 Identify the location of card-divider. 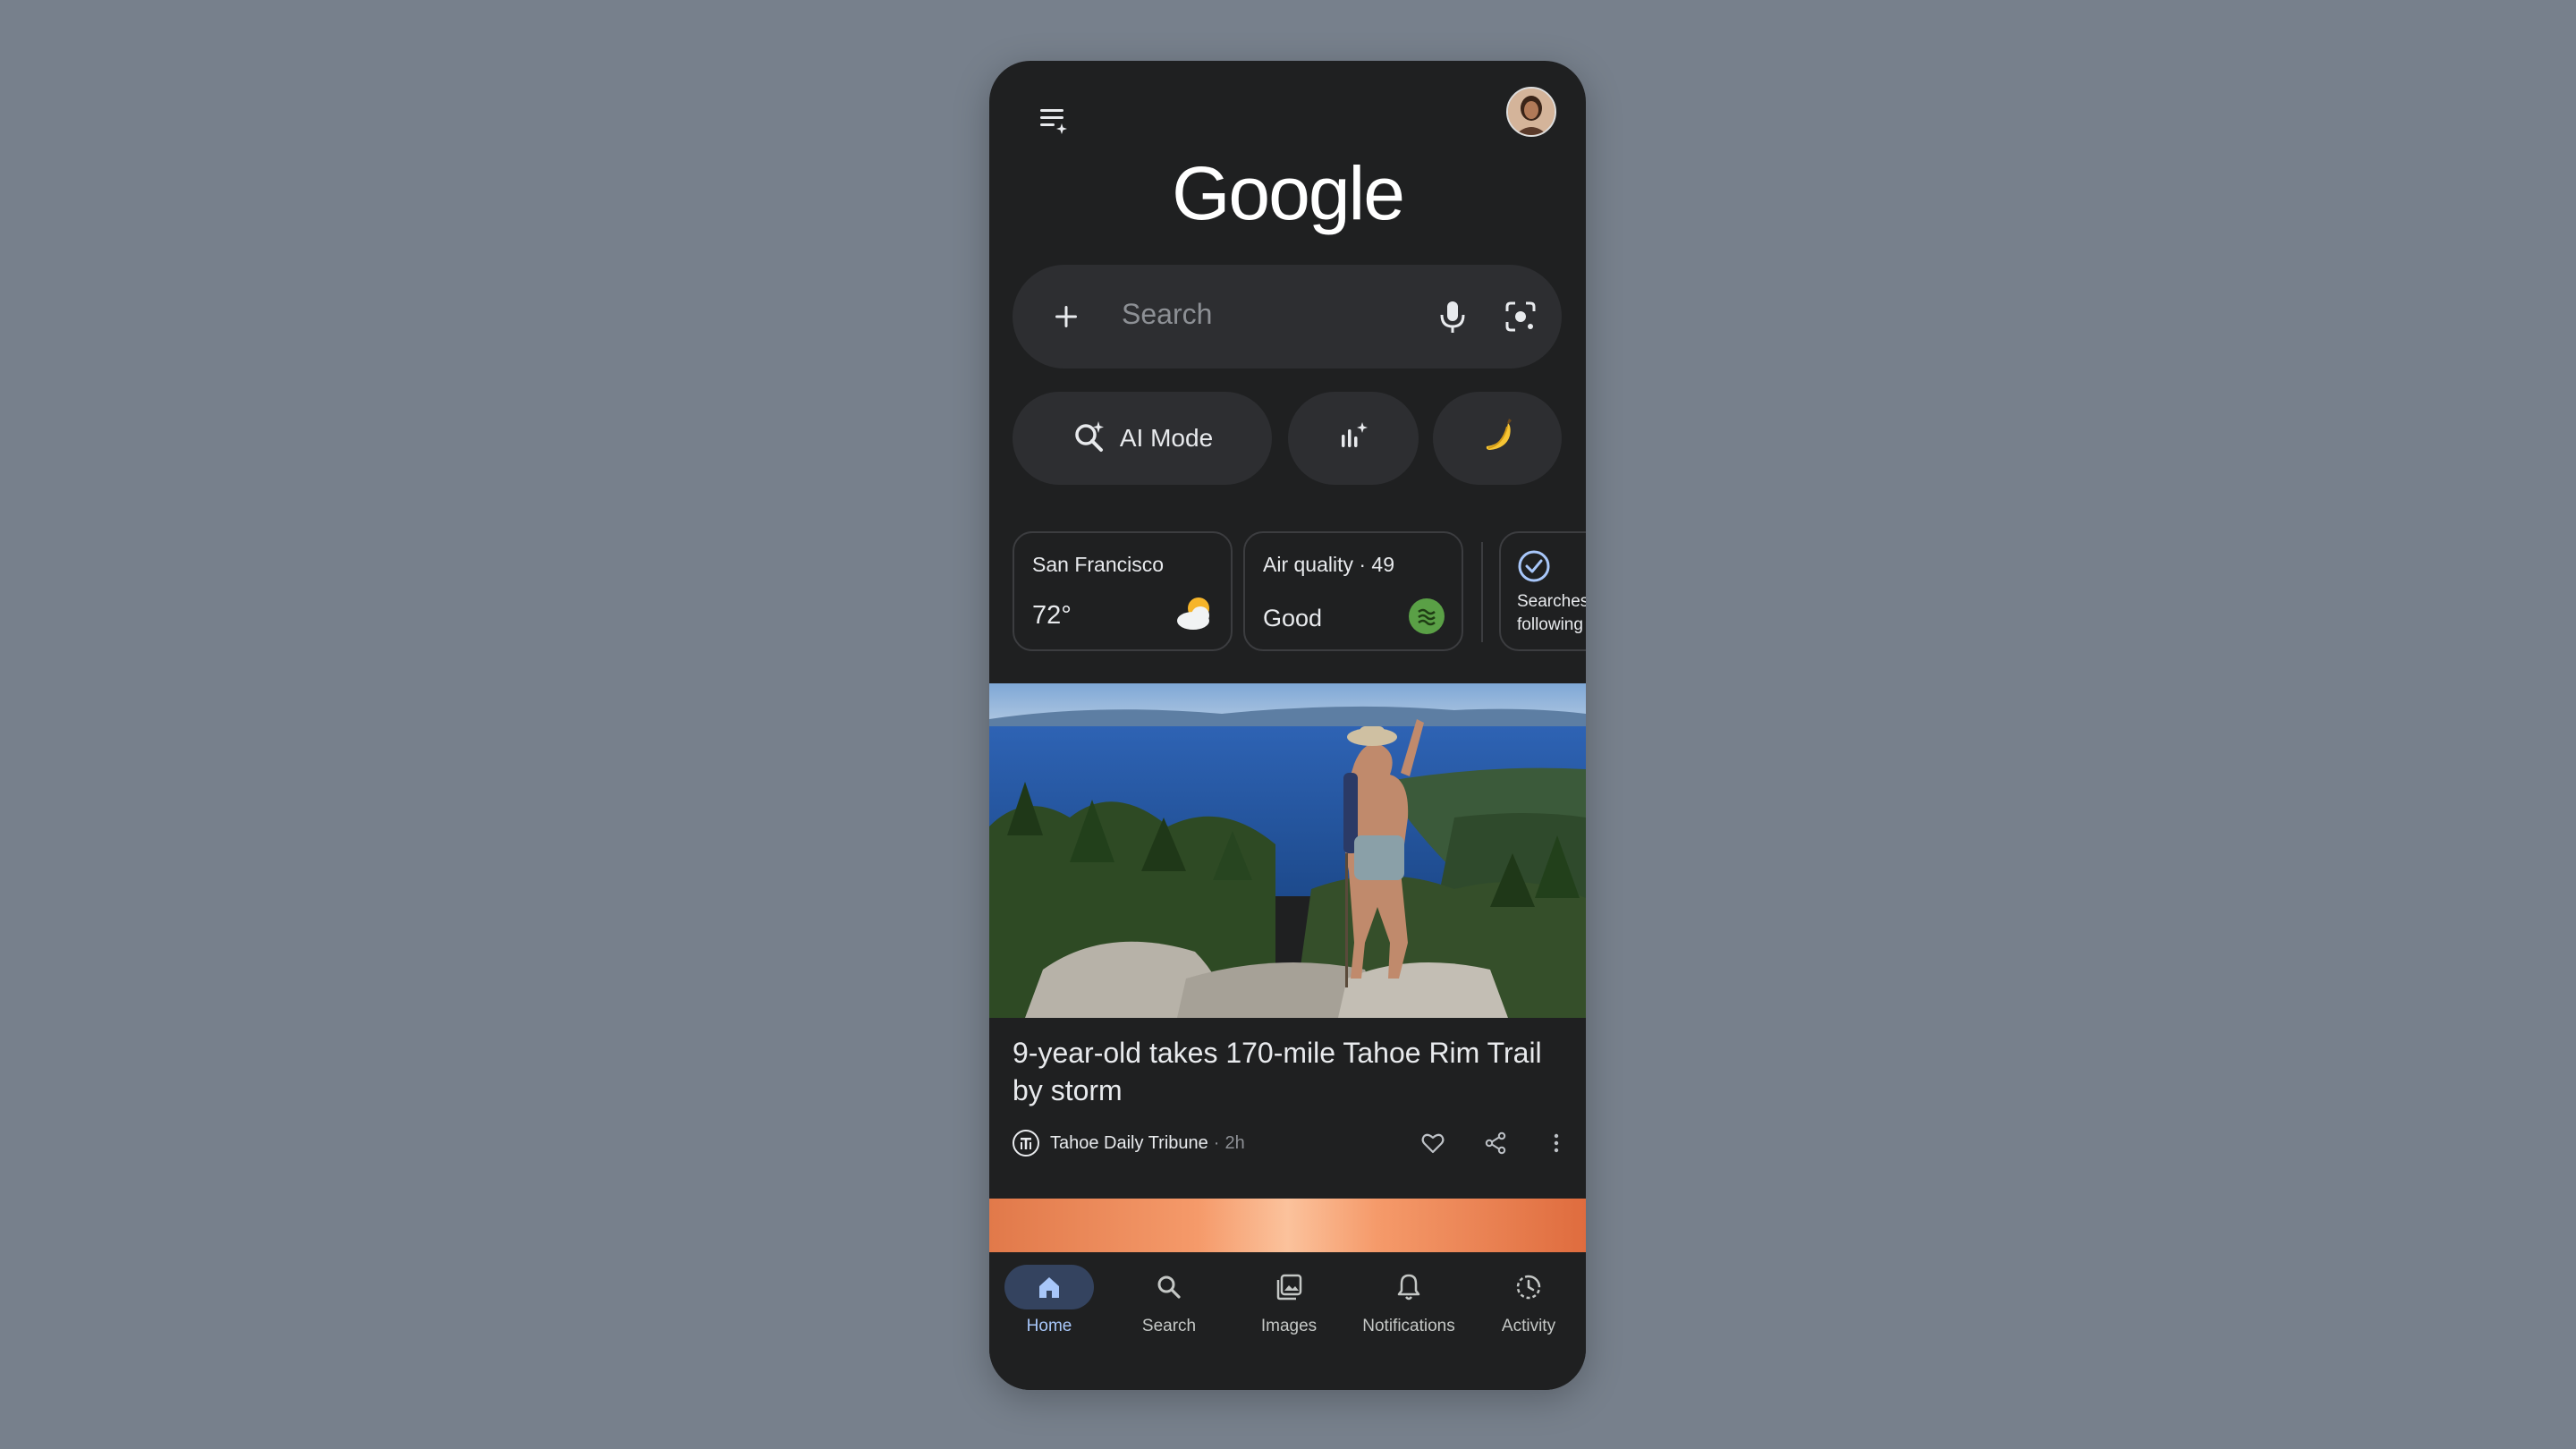
(1482, 592).